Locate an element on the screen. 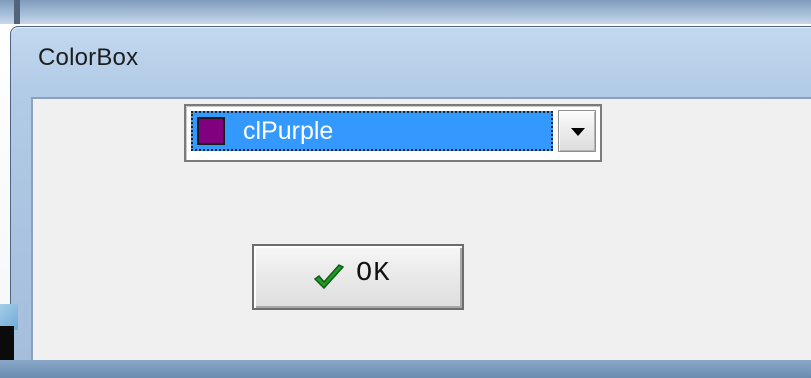 This screenshot has width=811, height=378. ok-button-label: OK is located at coordinates (373, 274).